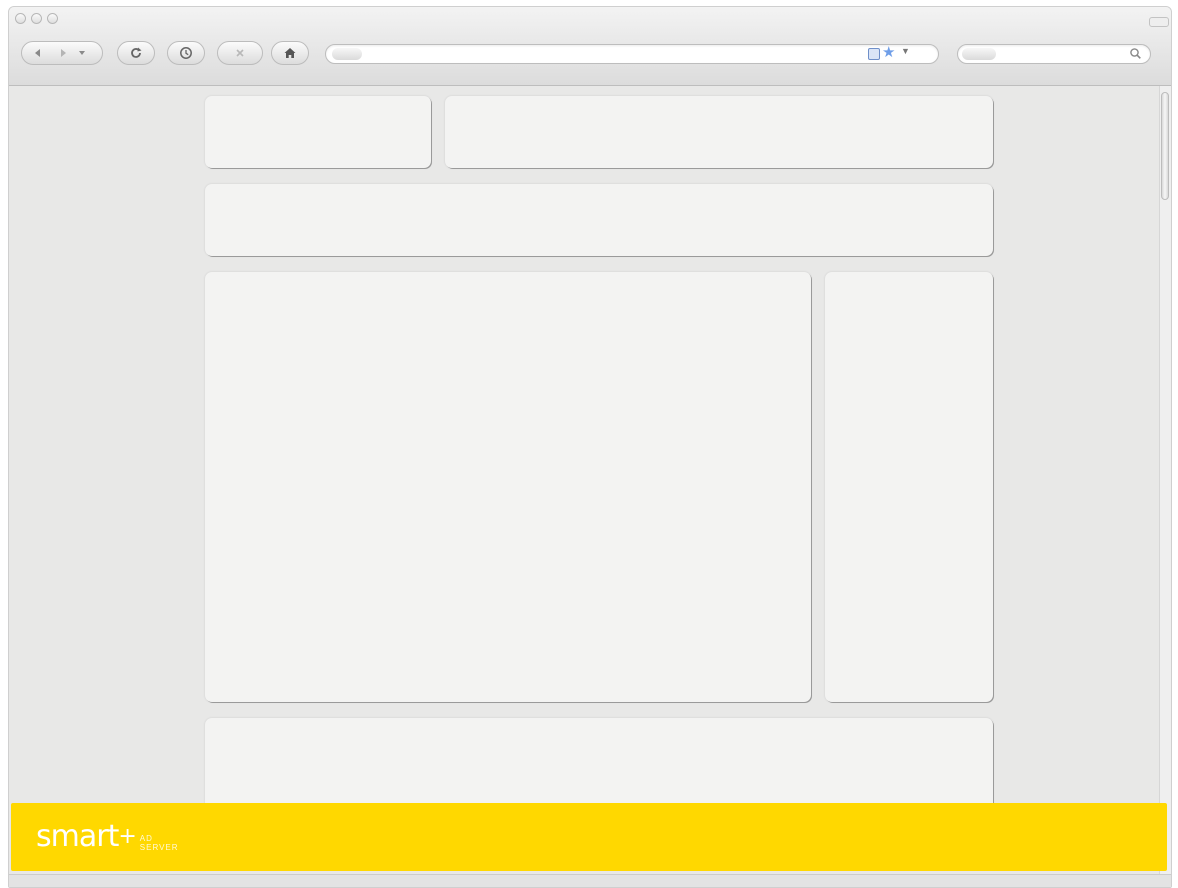 This screenshot has width=1178, height=888. Describe the element at coordinates (909, 487) in the screenshot. I see `sidebar-placeholder` at that location.